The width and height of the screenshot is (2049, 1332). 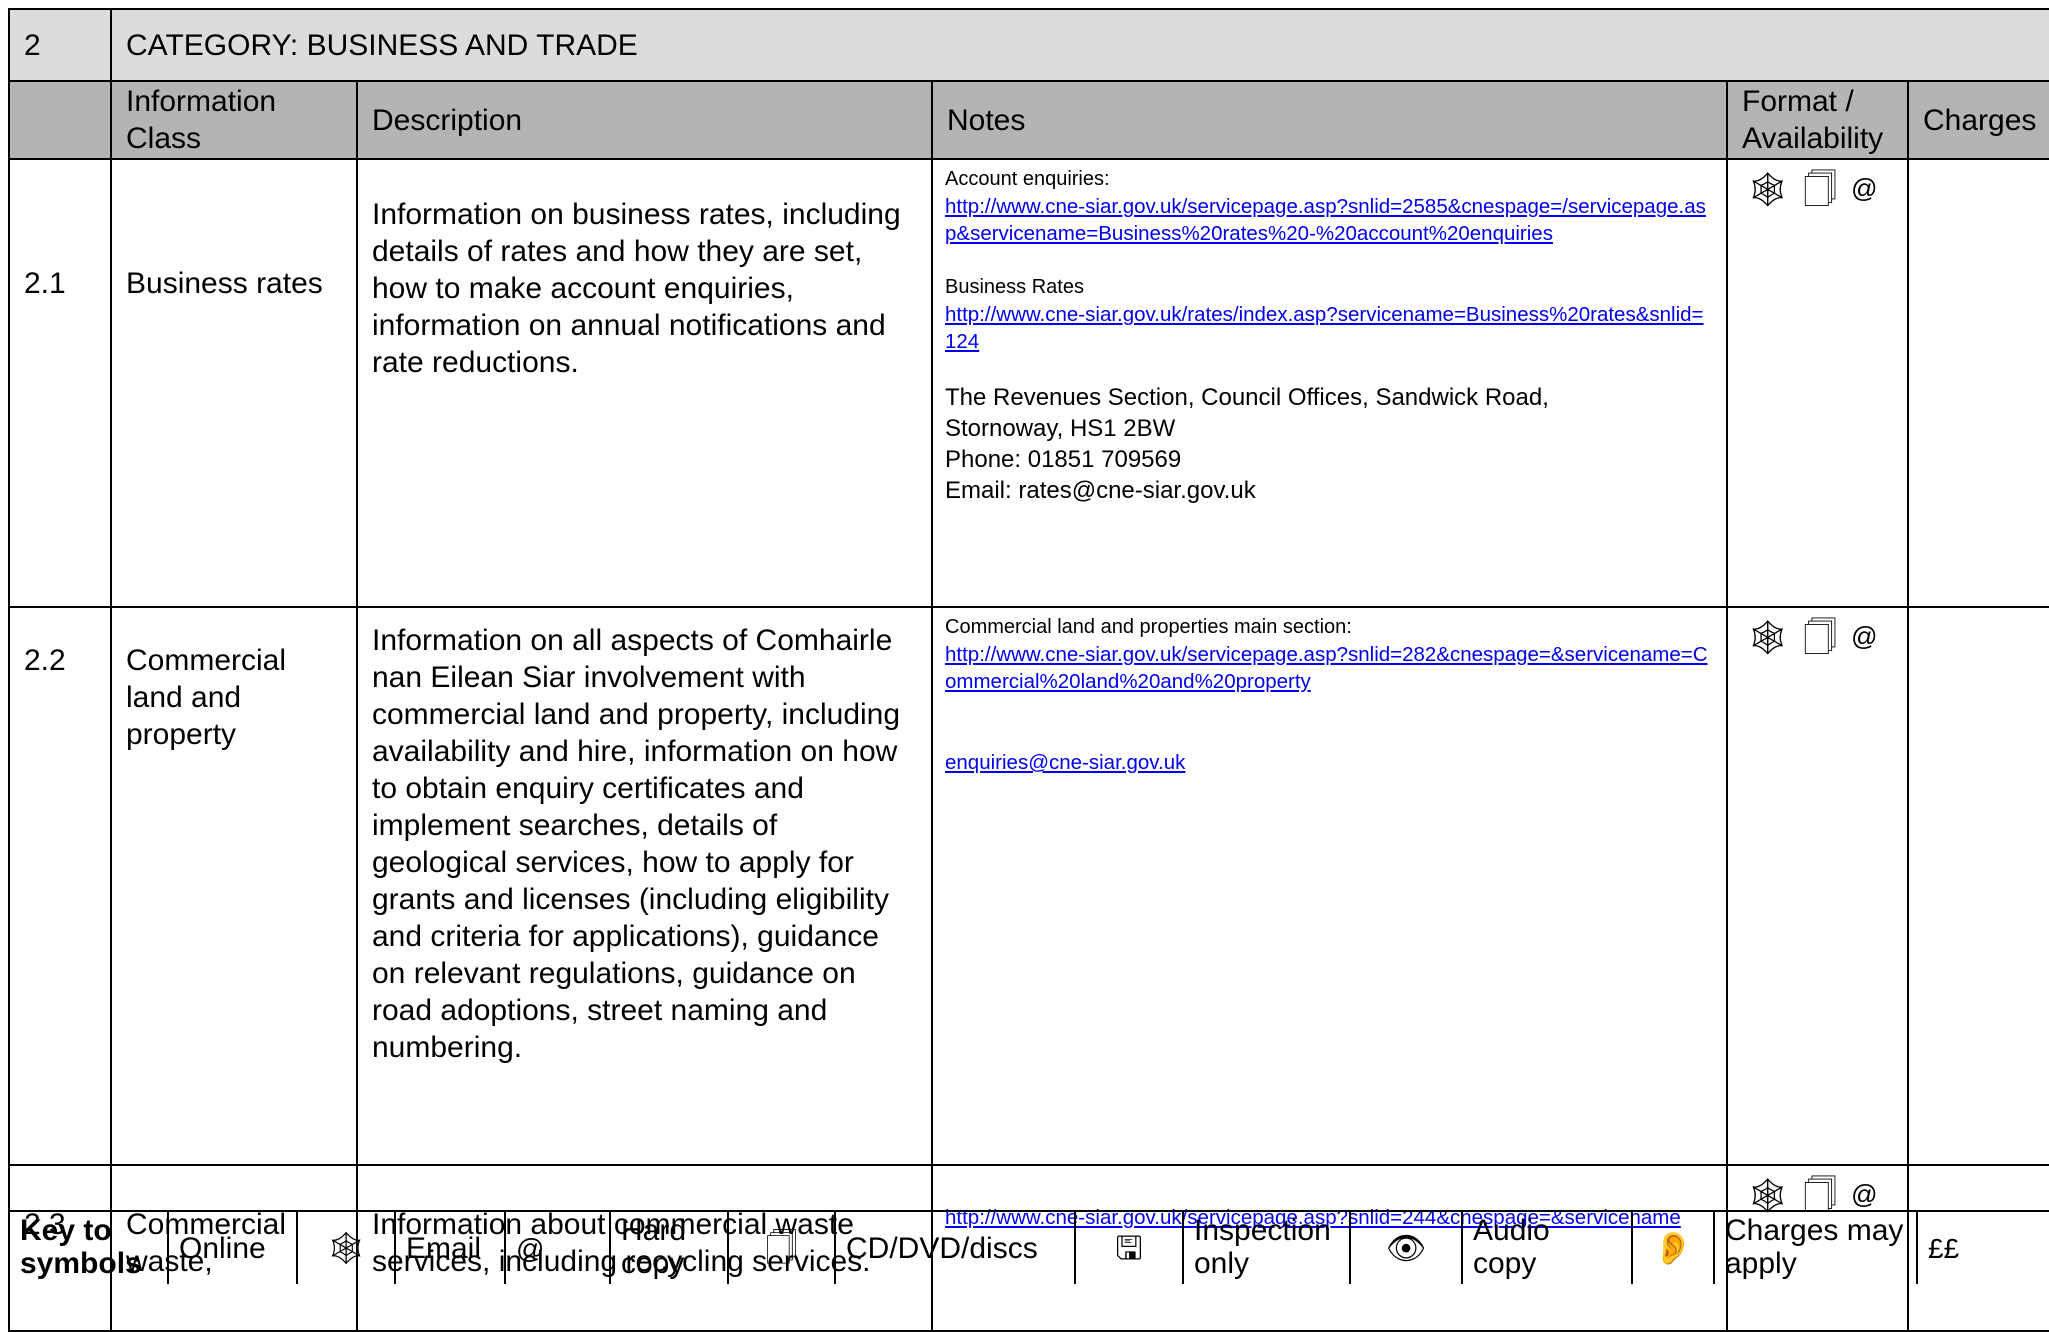 What do you see at coordinates (60, 383) in the screenshot?
I see `row-number: 2.1` at bounding box center [60, 383].